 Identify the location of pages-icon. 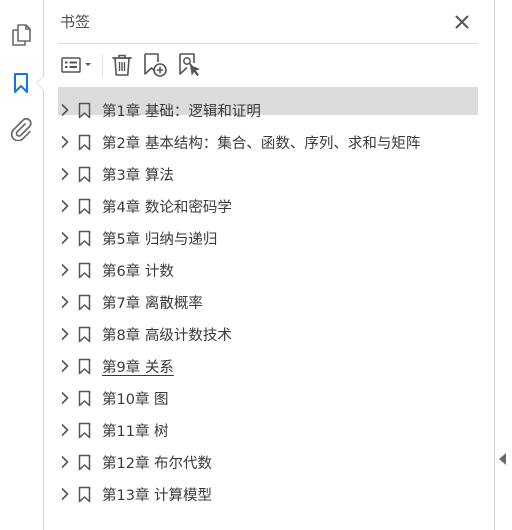
(21, 35).